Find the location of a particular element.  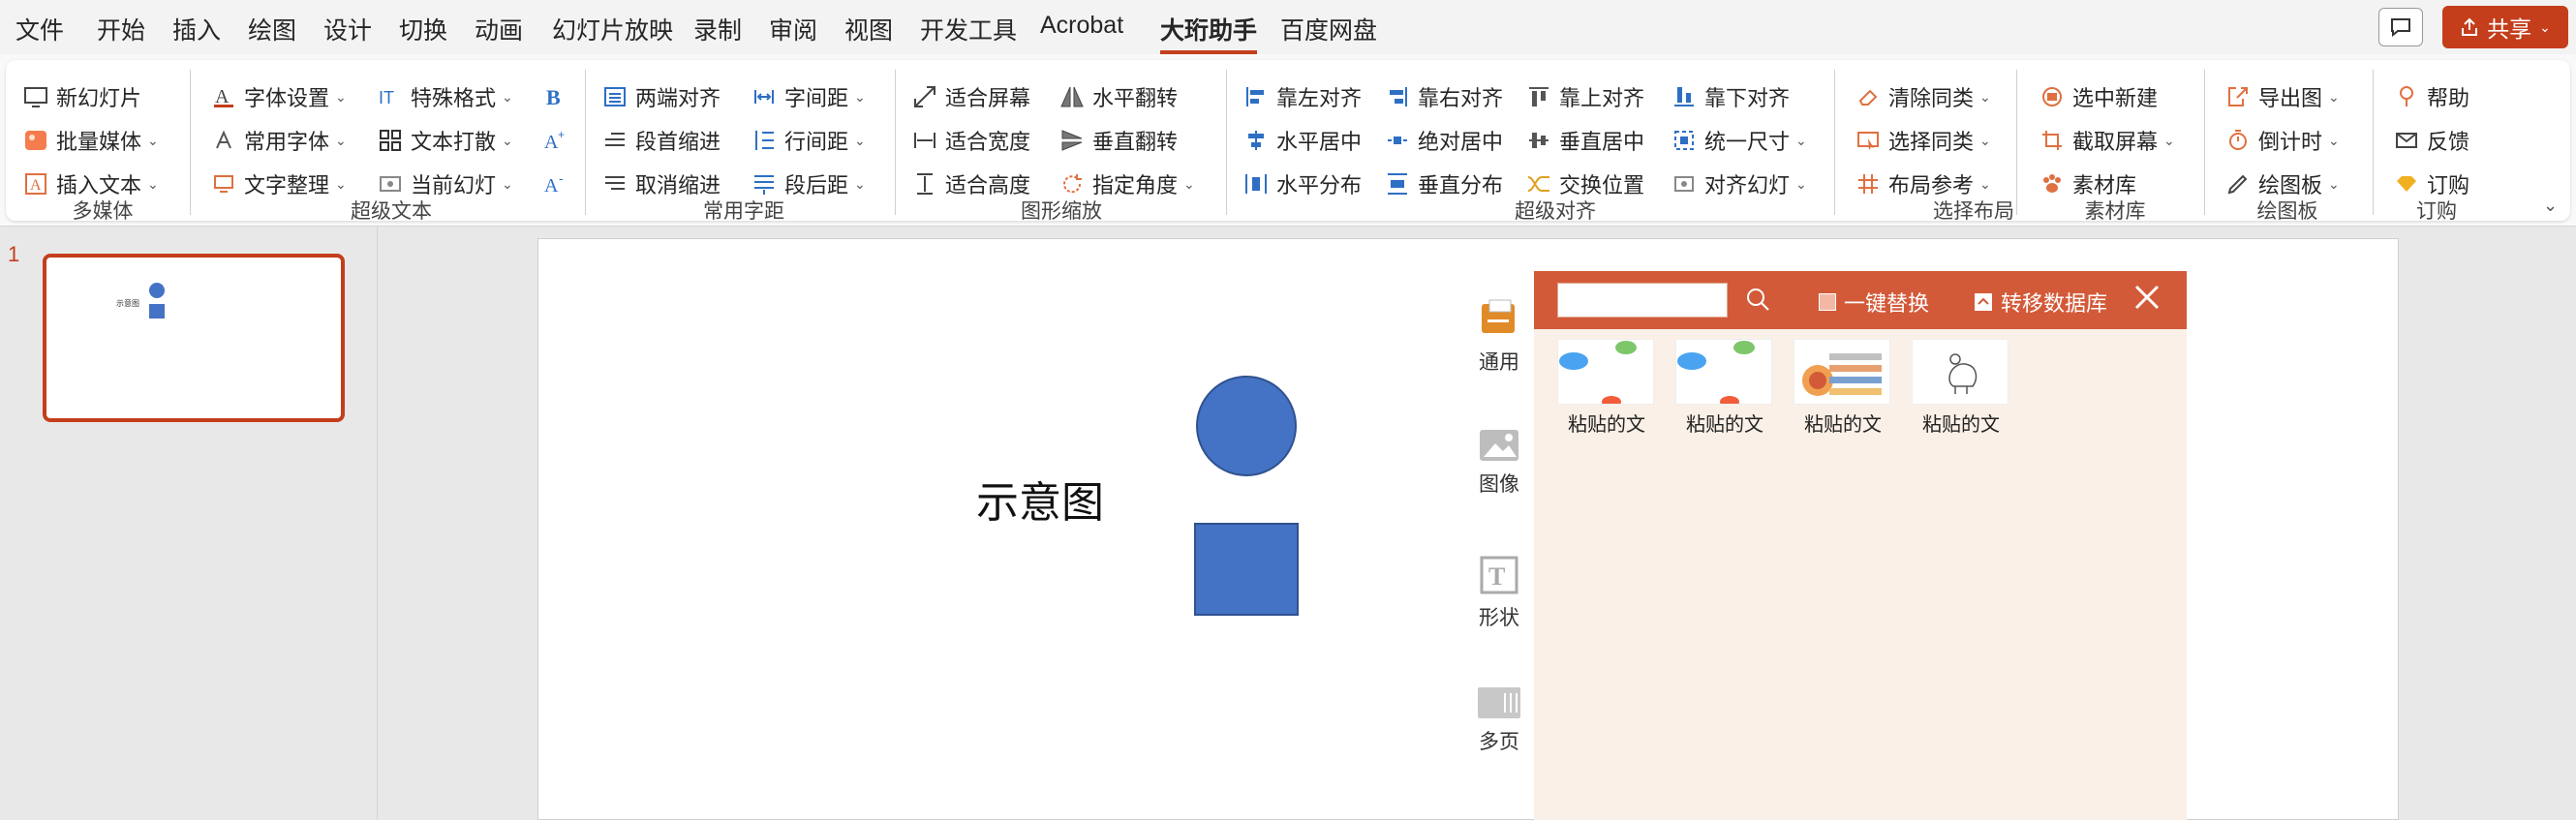

batch-media-button: 批量媒体 ⌄ is located at coordinates (91, 140).